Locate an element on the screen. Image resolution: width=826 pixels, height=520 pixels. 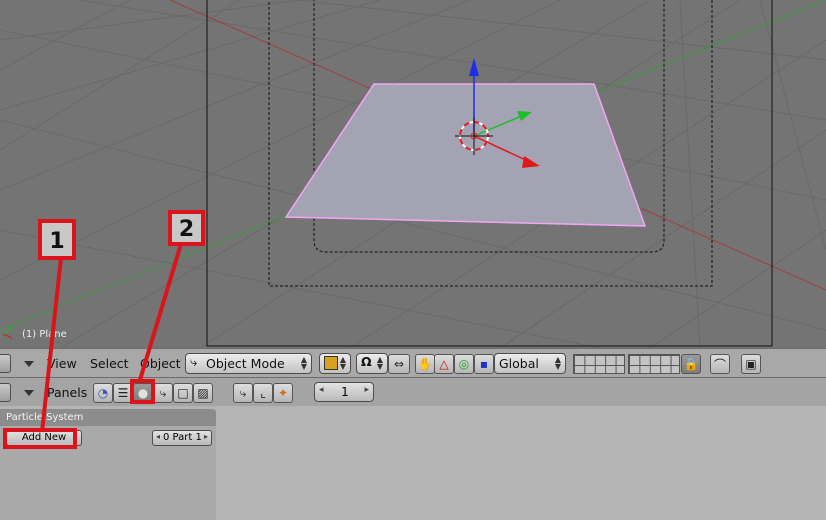
particles-subcontext-icon: ✦ is located at coordinates (283, 393).